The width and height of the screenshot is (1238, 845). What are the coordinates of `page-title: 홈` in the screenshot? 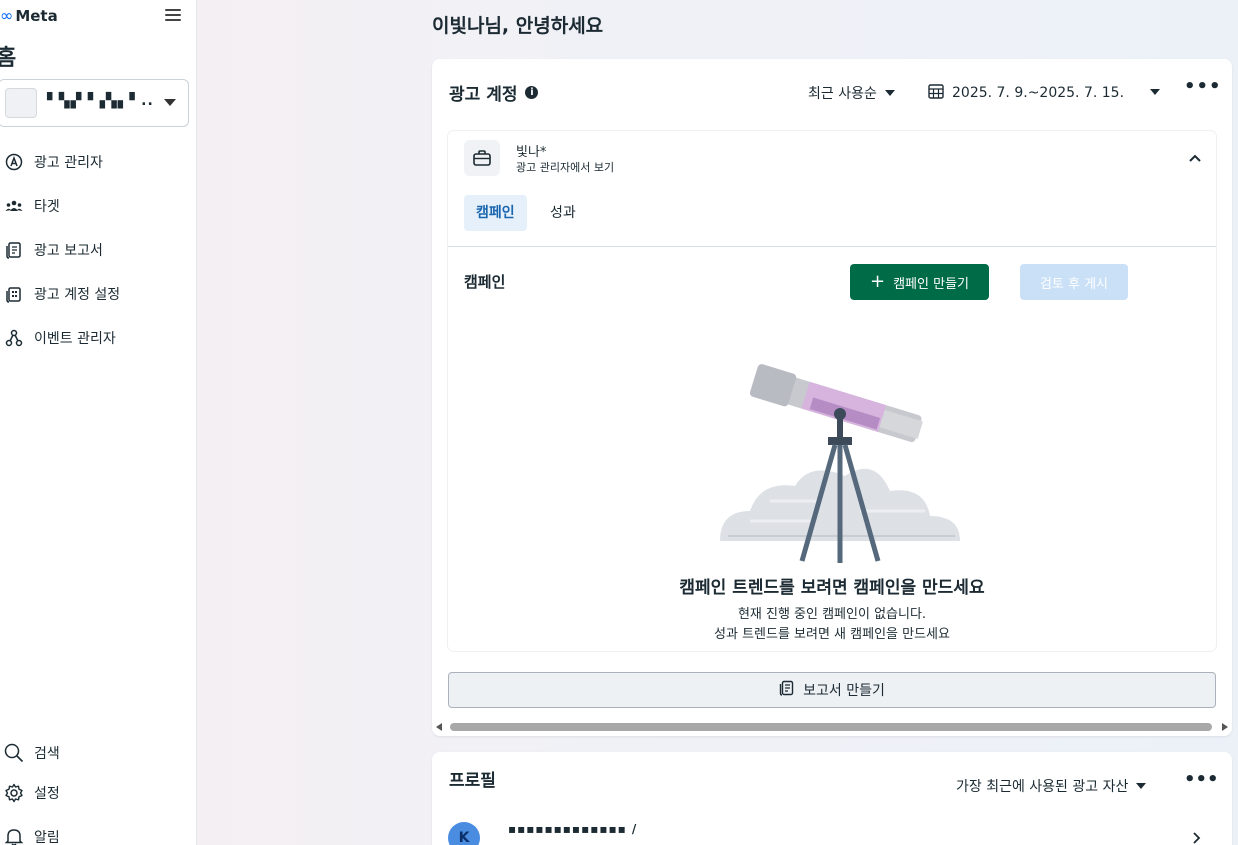 It's located at (8, 58).